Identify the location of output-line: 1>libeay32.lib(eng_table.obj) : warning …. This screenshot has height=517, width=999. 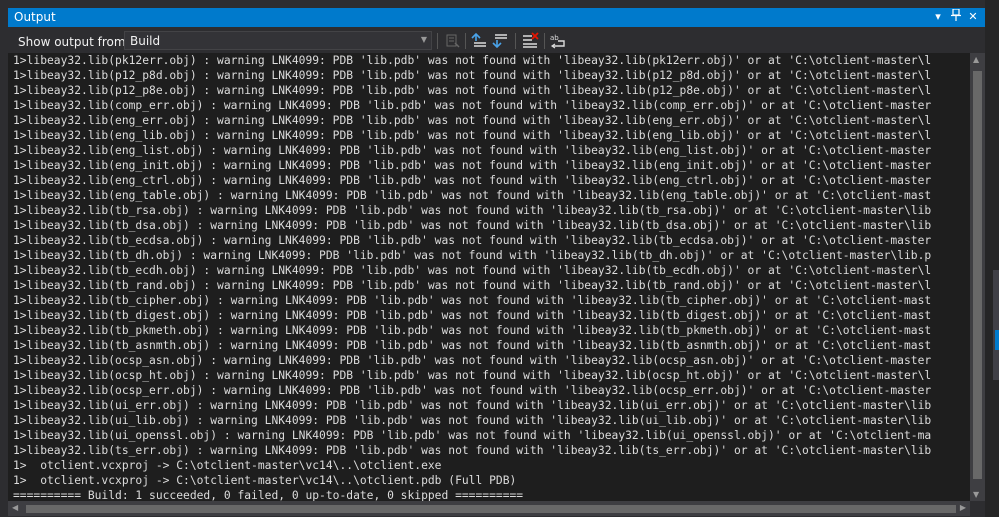
(472, 195).